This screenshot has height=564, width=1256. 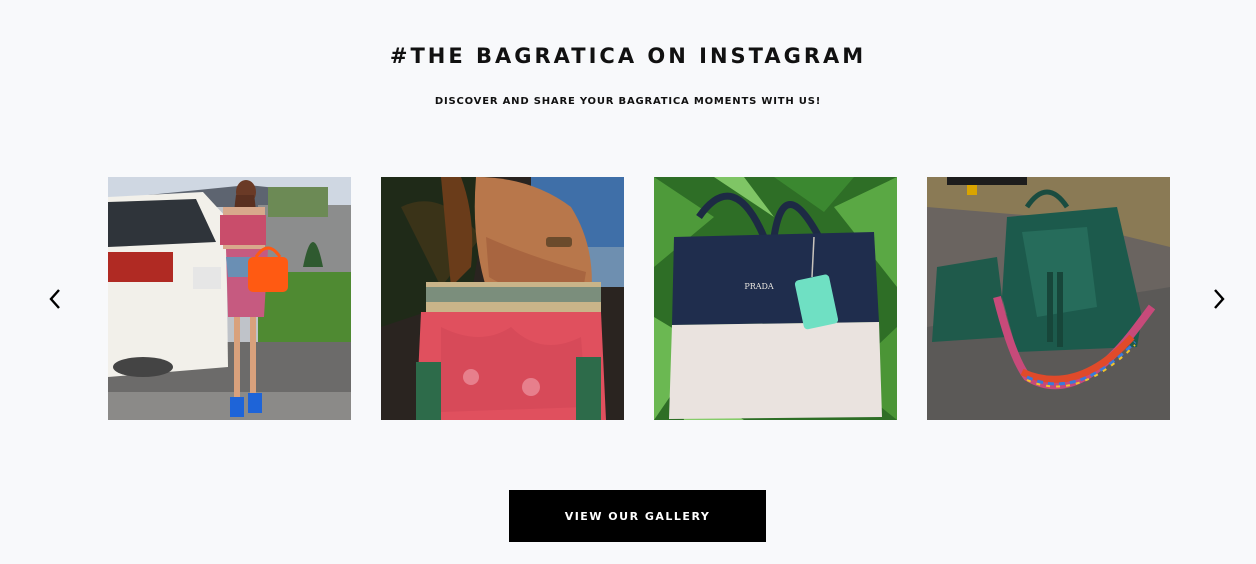 I want to click on carousel-prev-button, so click(x=55, y=299).